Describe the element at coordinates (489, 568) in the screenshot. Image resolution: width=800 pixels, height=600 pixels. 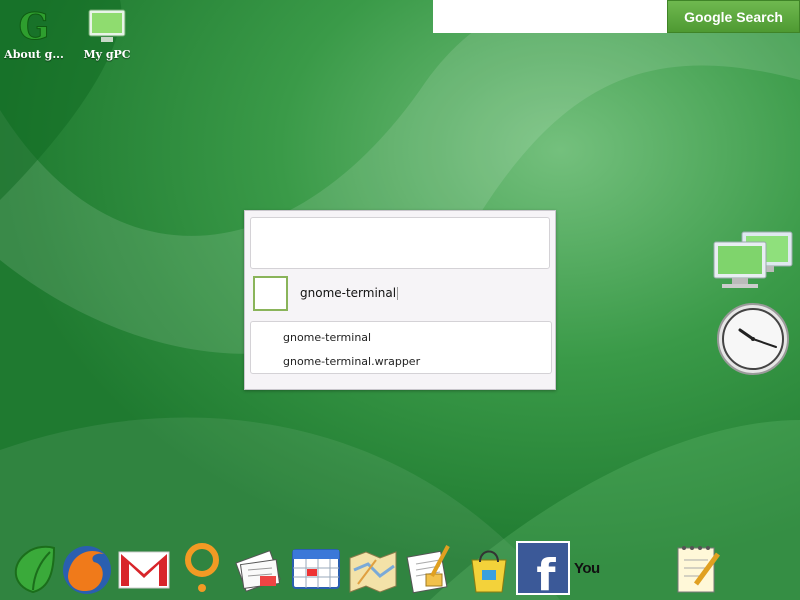
I see `shopping-bag-icon` at that location.